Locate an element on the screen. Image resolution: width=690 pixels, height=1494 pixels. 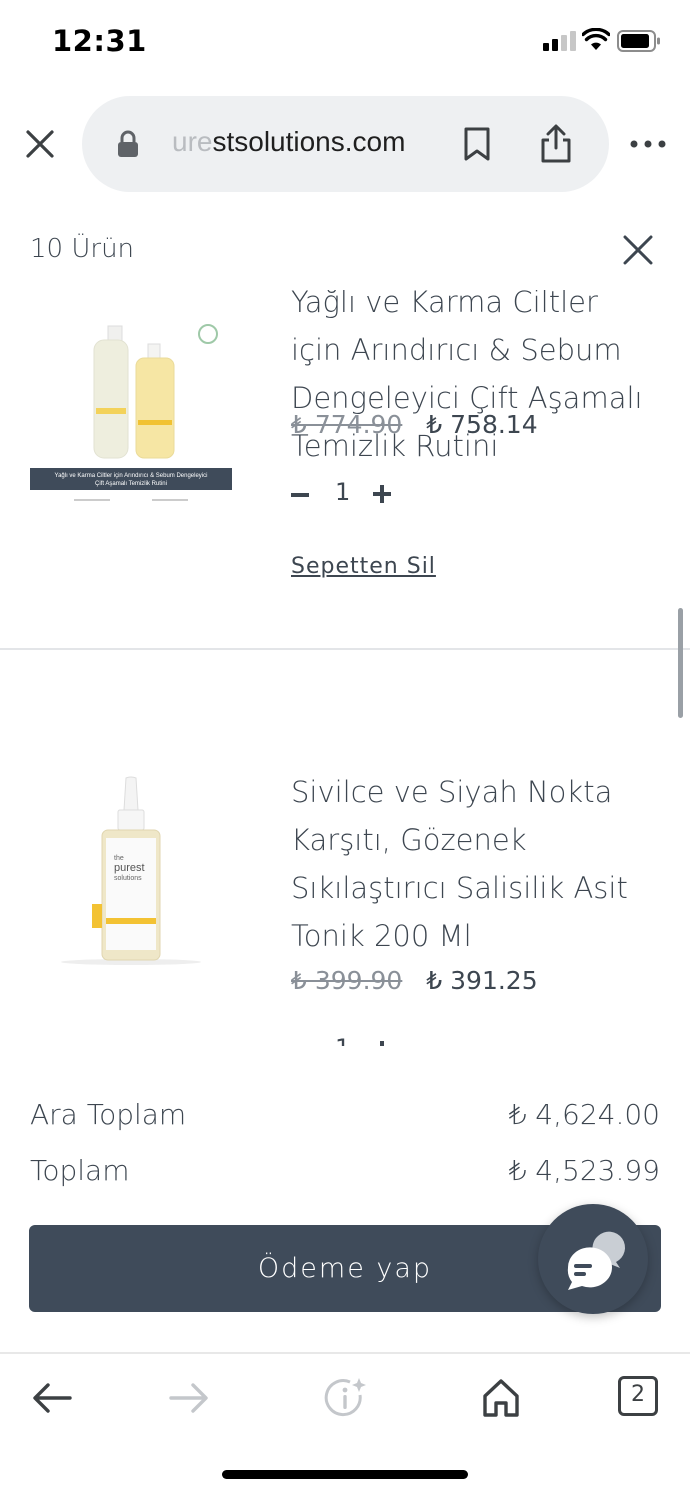
svg-text: Çift Aşamalı Temizlik Rutini is located at coordinates (131, 484).